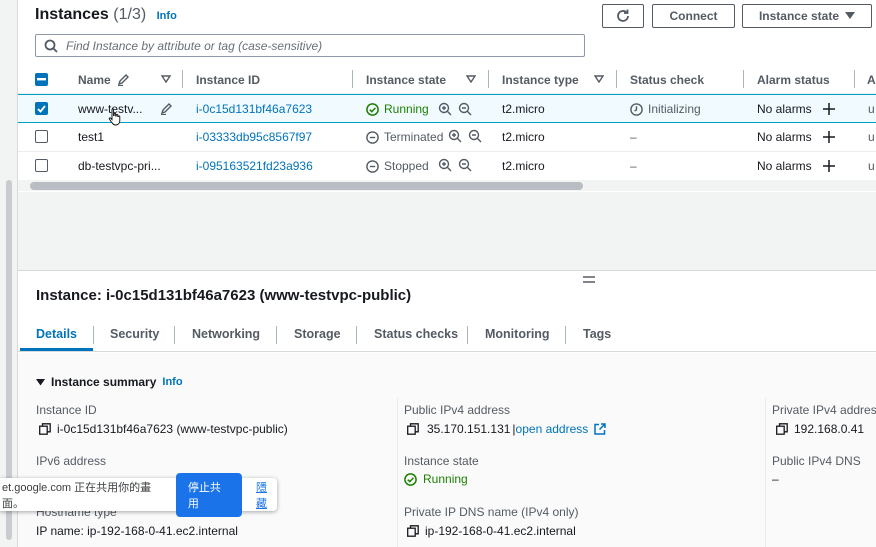 Image resolution: width=876 pixels, height=547 pixels. What do you see at coordinates (500, 531) in the screenshot?
I see `private-dns-text: ip-192-168-0-41.ec2.internal` at bounding box center [500, 531].